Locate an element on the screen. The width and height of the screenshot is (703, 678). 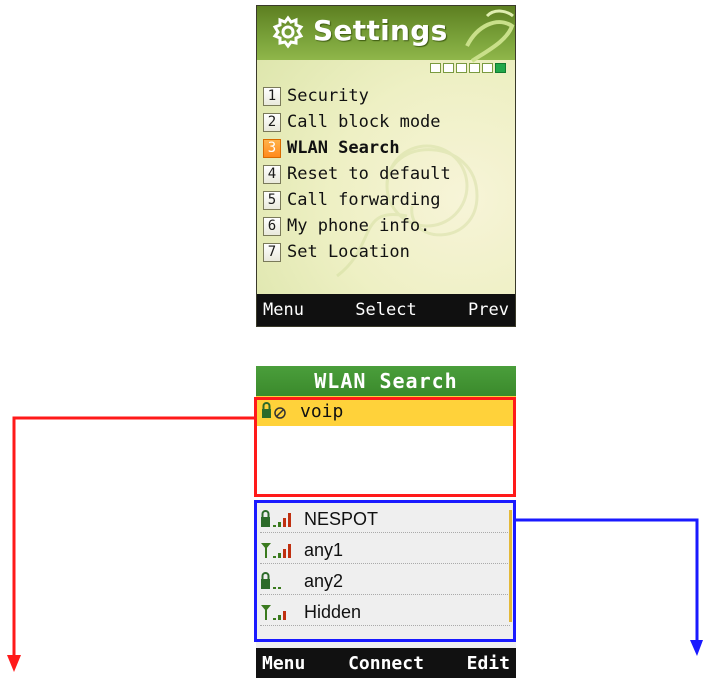
page-dot-active is located at coordinates (500, 68).